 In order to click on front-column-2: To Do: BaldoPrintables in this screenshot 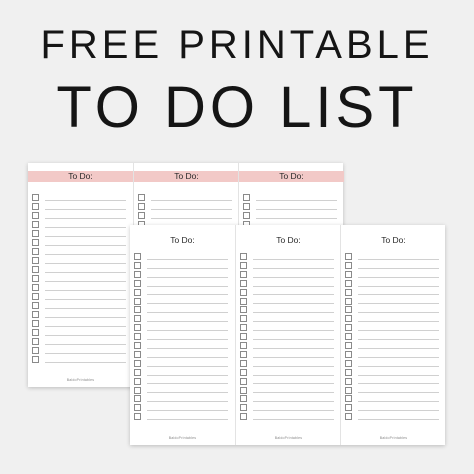, I will do `click(288, 335)`.